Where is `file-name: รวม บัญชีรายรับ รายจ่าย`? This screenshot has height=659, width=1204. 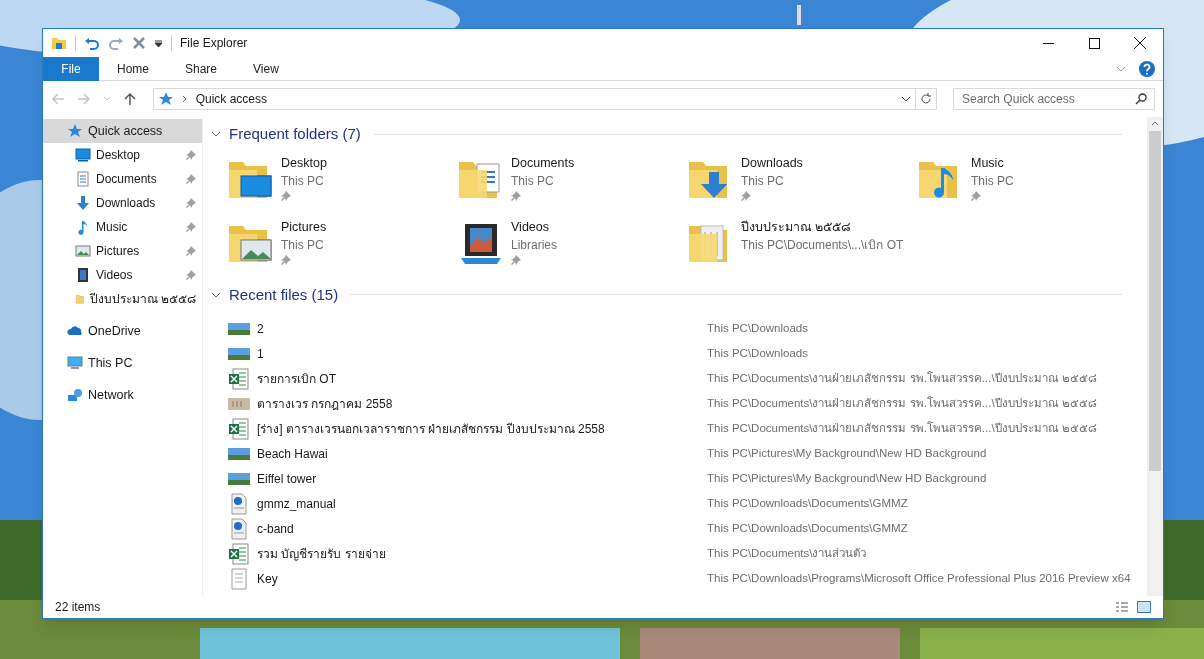 file-name: รวม บัญชีรายรับ รายจ่าย is located at coordinates (322, 554).